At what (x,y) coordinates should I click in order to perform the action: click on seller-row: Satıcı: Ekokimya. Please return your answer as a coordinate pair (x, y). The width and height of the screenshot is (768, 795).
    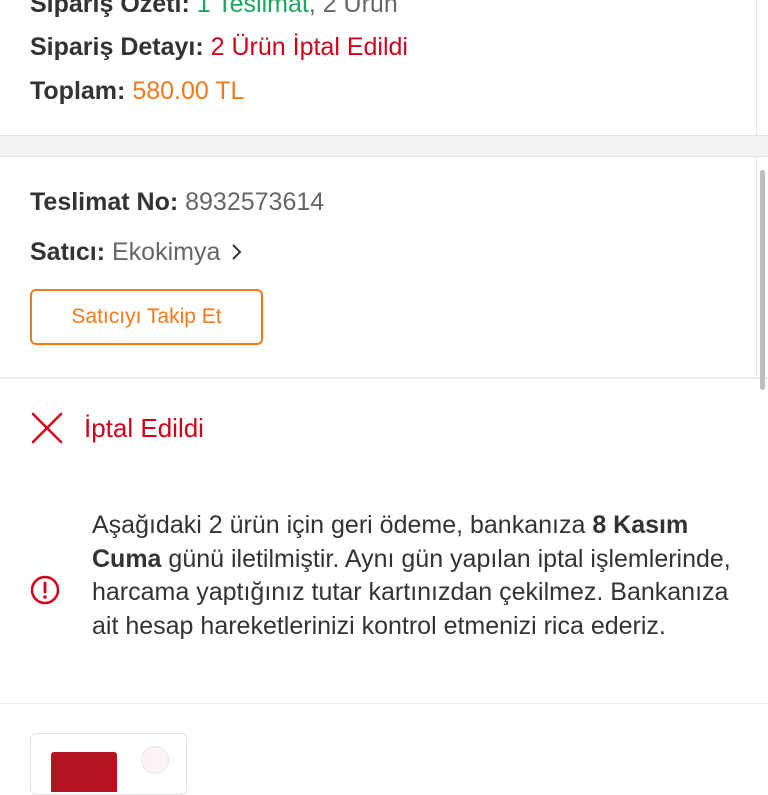
    Looking at the image, I should click on (136, 252).